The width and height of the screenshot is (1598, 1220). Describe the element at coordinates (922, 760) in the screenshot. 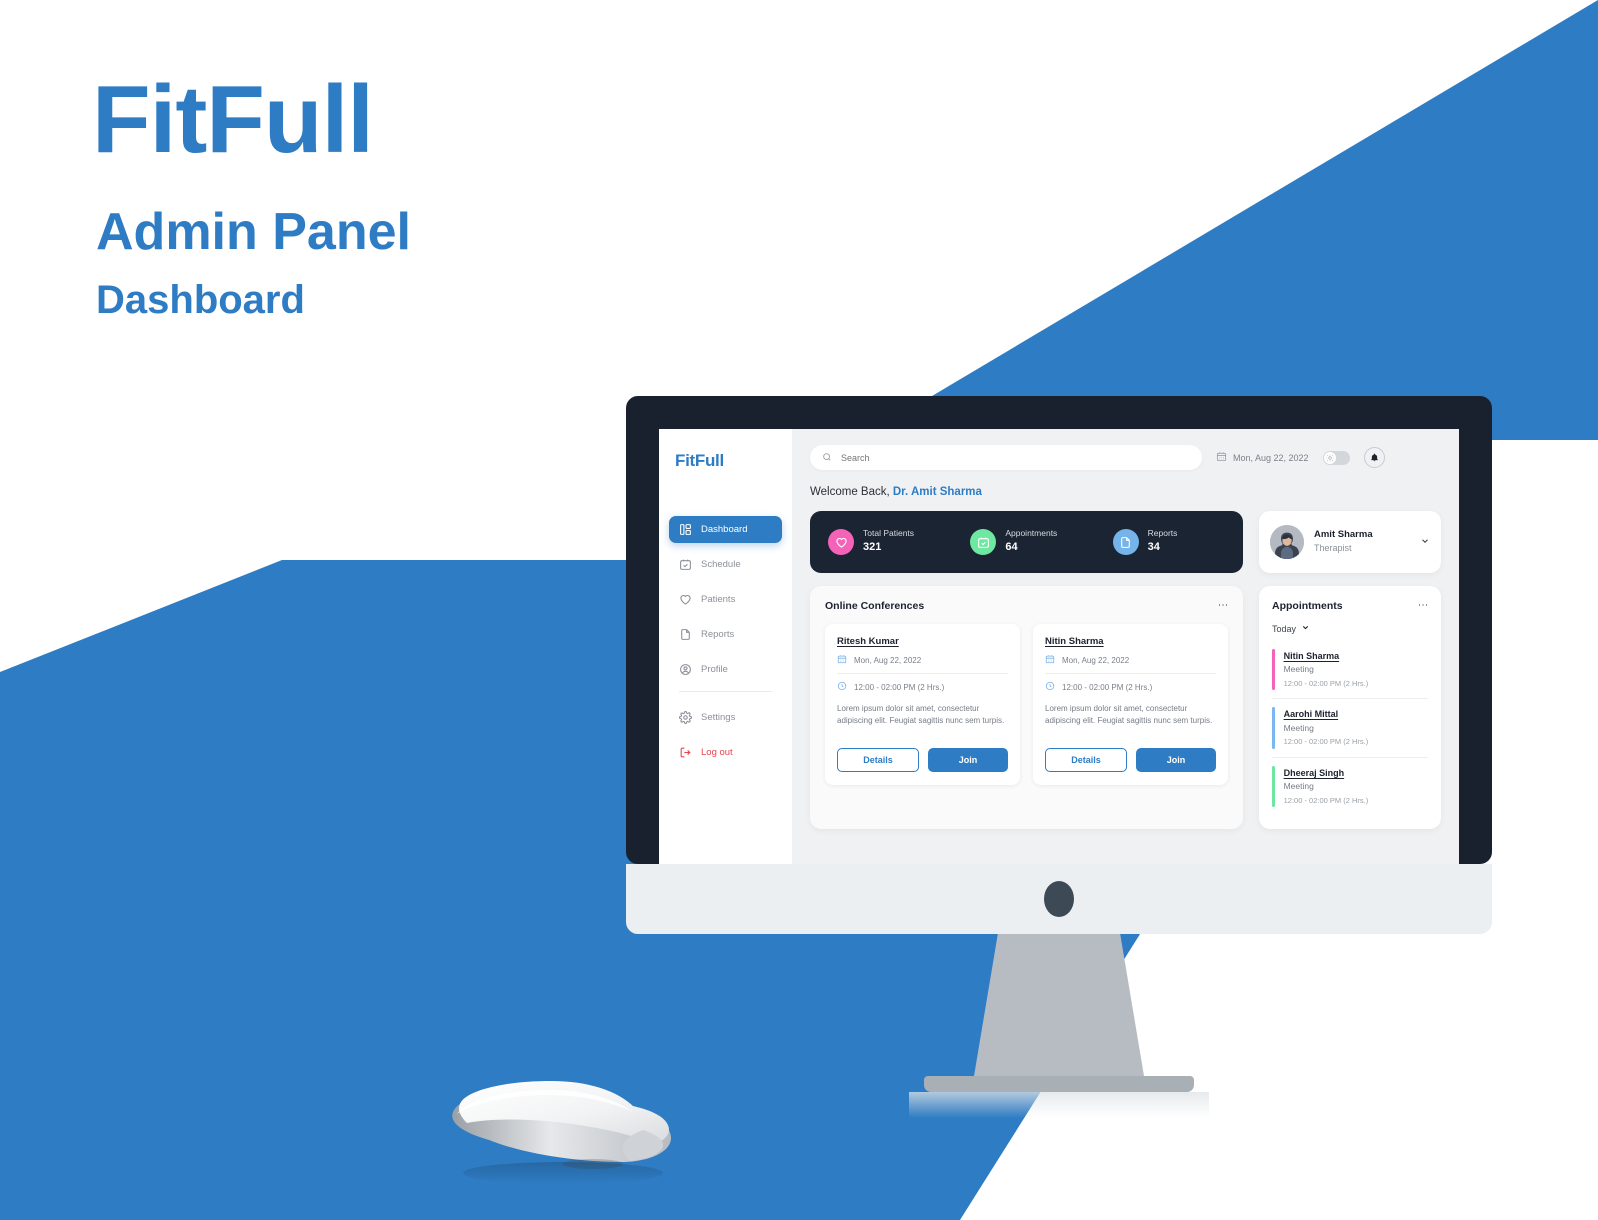

I see `conference-actions: Details Join` at that location.